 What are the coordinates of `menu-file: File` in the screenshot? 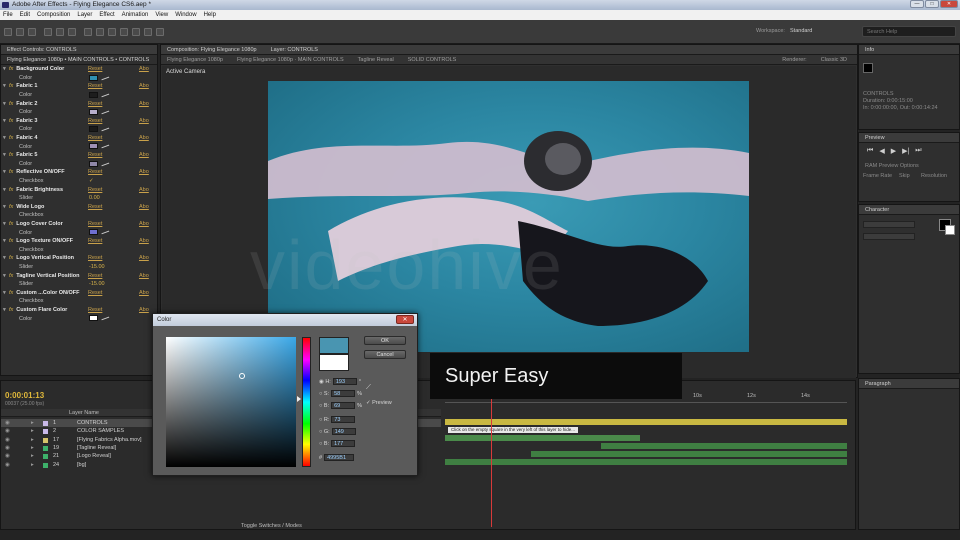 It's located at (8, 15).